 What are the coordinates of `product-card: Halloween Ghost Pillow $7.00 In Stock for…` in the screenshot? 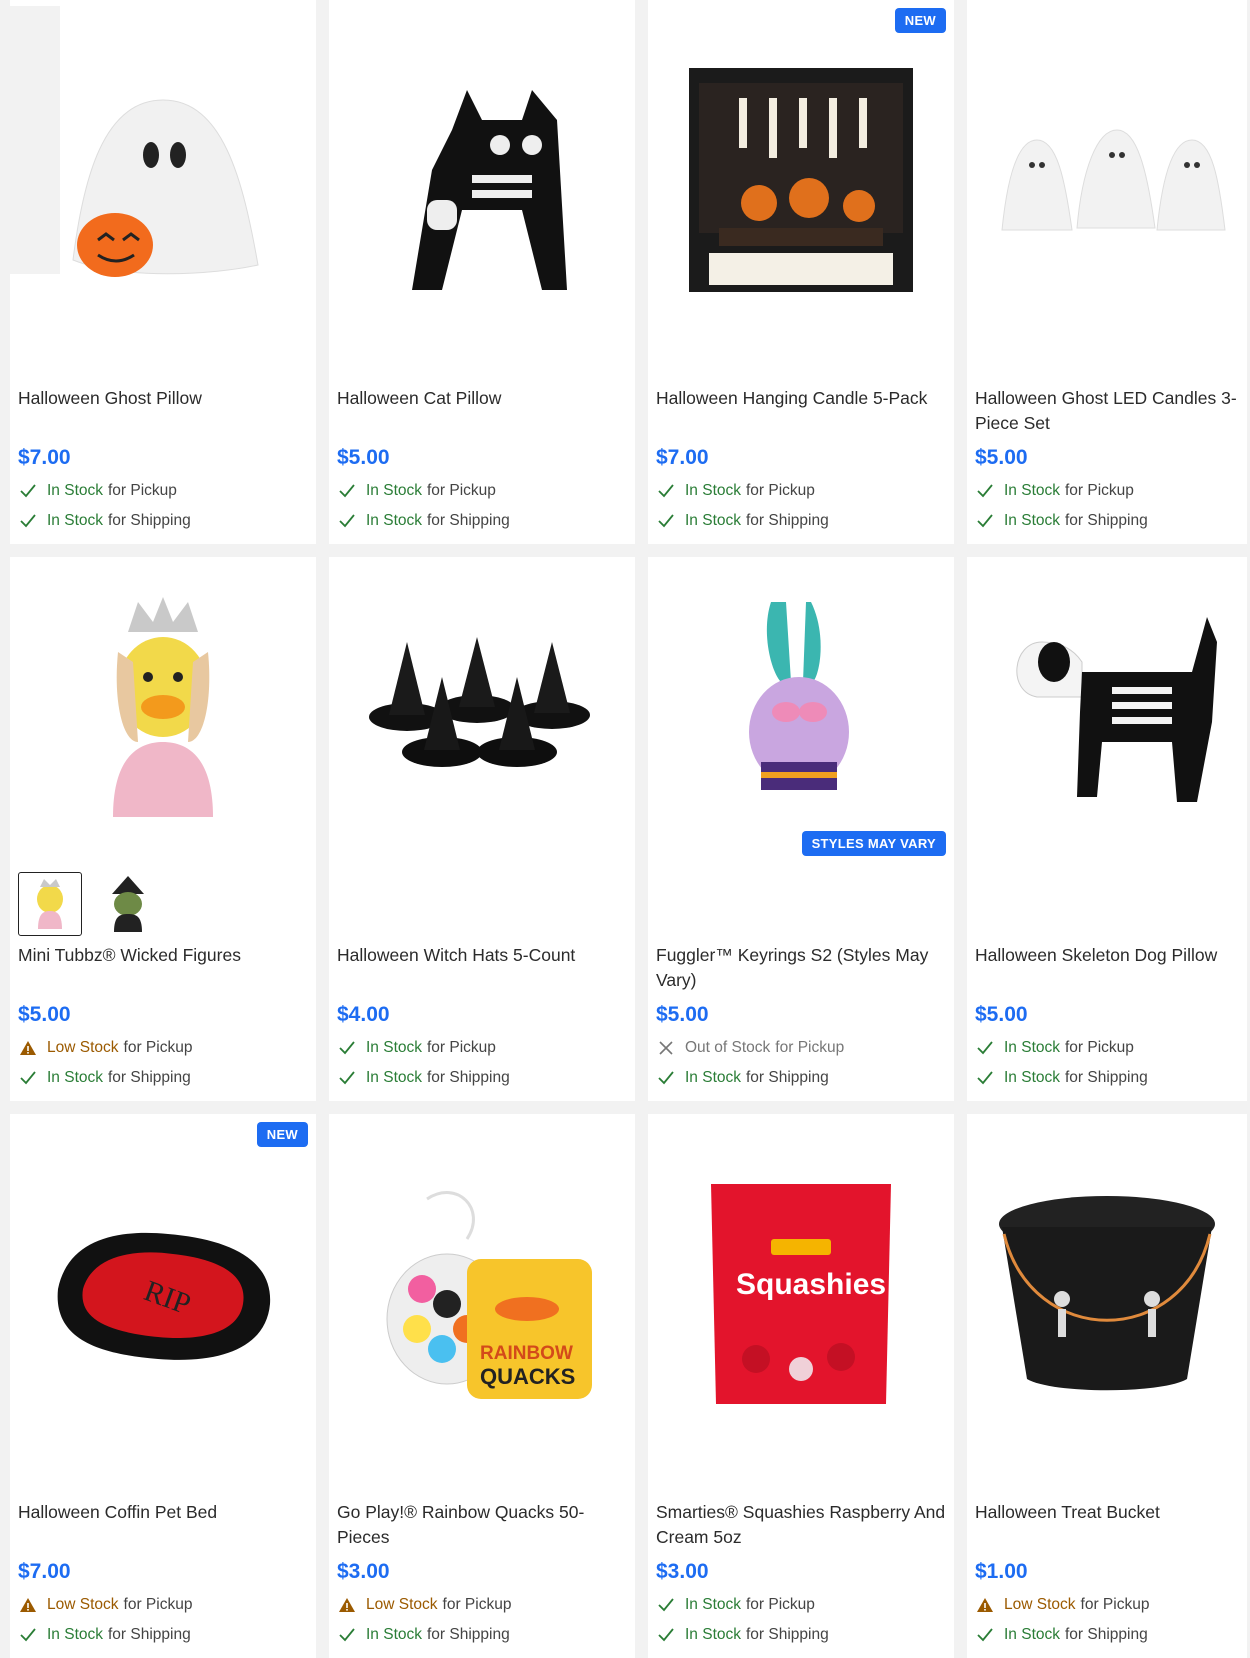 It's located at (163, 272).